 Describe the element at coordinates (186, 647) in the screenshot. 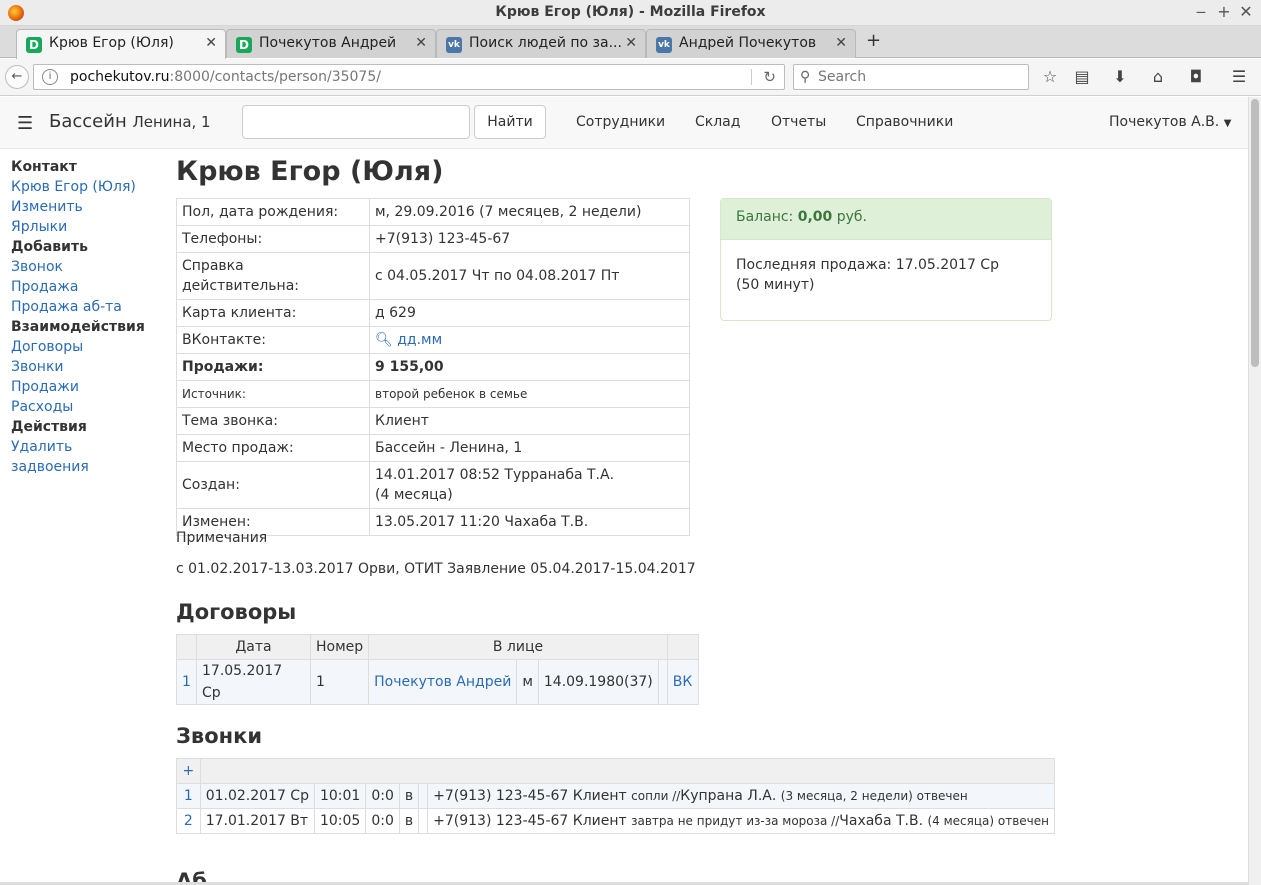

I see `col-number` at that location.